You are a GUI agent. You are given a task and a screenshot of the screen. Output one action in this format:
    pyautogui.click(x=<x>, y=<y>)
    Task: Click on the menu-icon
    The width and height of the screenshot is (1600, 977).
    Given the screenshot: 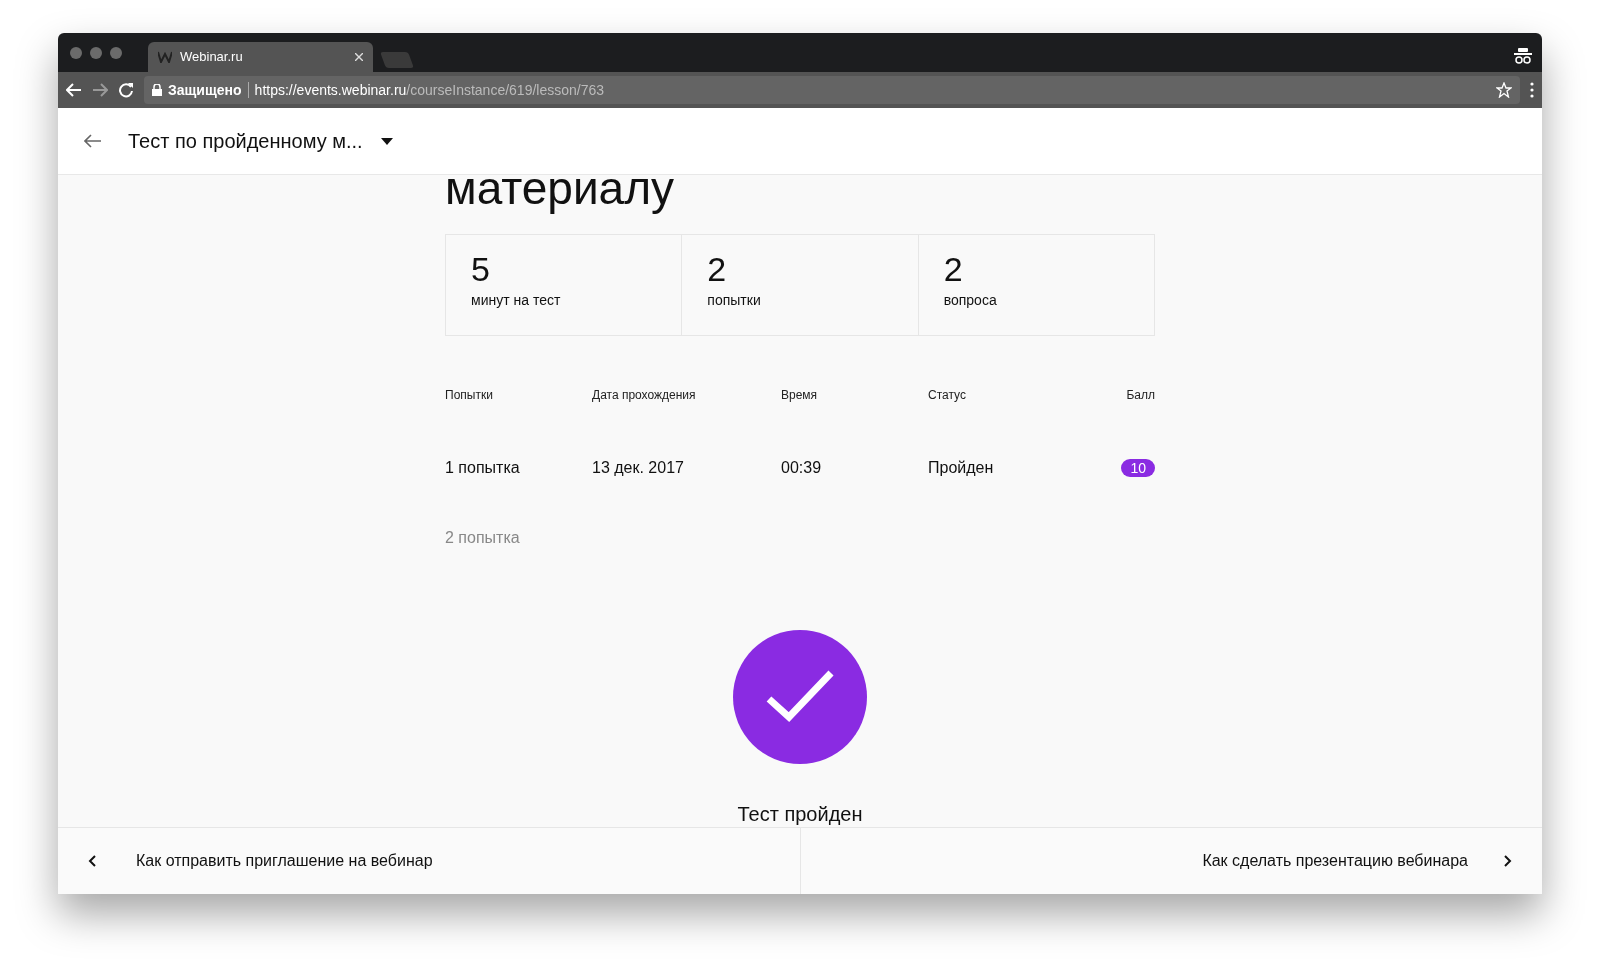 What is the action you would take?
    pyautogui.click(x=1532, y=90)
    